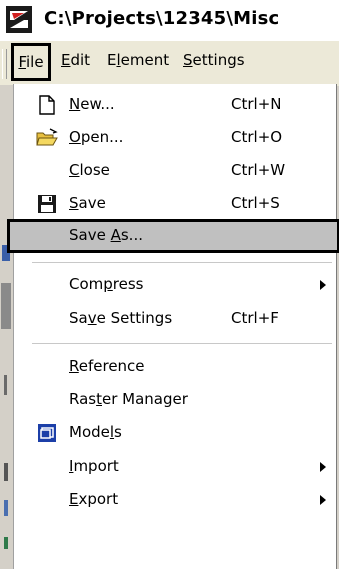 This screenshot has width=339, height=569. Describe the element at coordinates (4, 64) in the screenshot. I see `menubar-grip` at that location.